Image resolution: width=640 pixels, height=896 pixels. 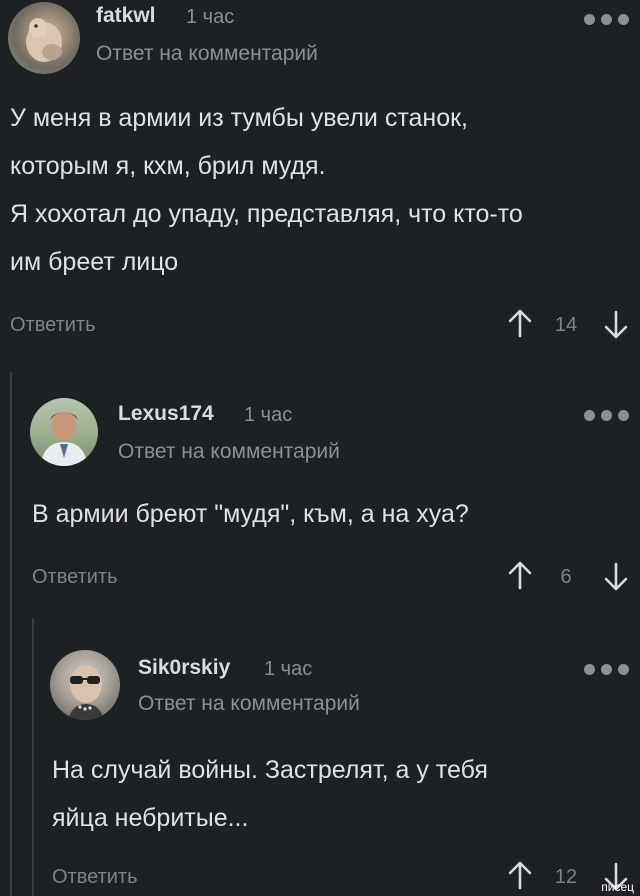 What do you see at coordinates (566, 577) in the screenshot?
I see `vote-count: 6` at bounding box center [566, 577].